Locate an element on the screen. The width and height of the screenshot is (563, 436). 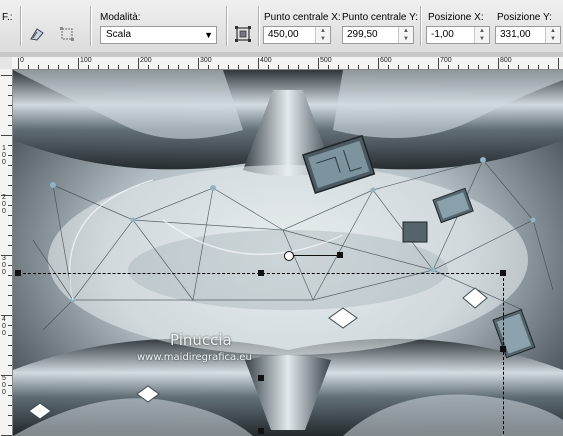
transform-handle-bottom-middle is located at coordinates (261, 431).